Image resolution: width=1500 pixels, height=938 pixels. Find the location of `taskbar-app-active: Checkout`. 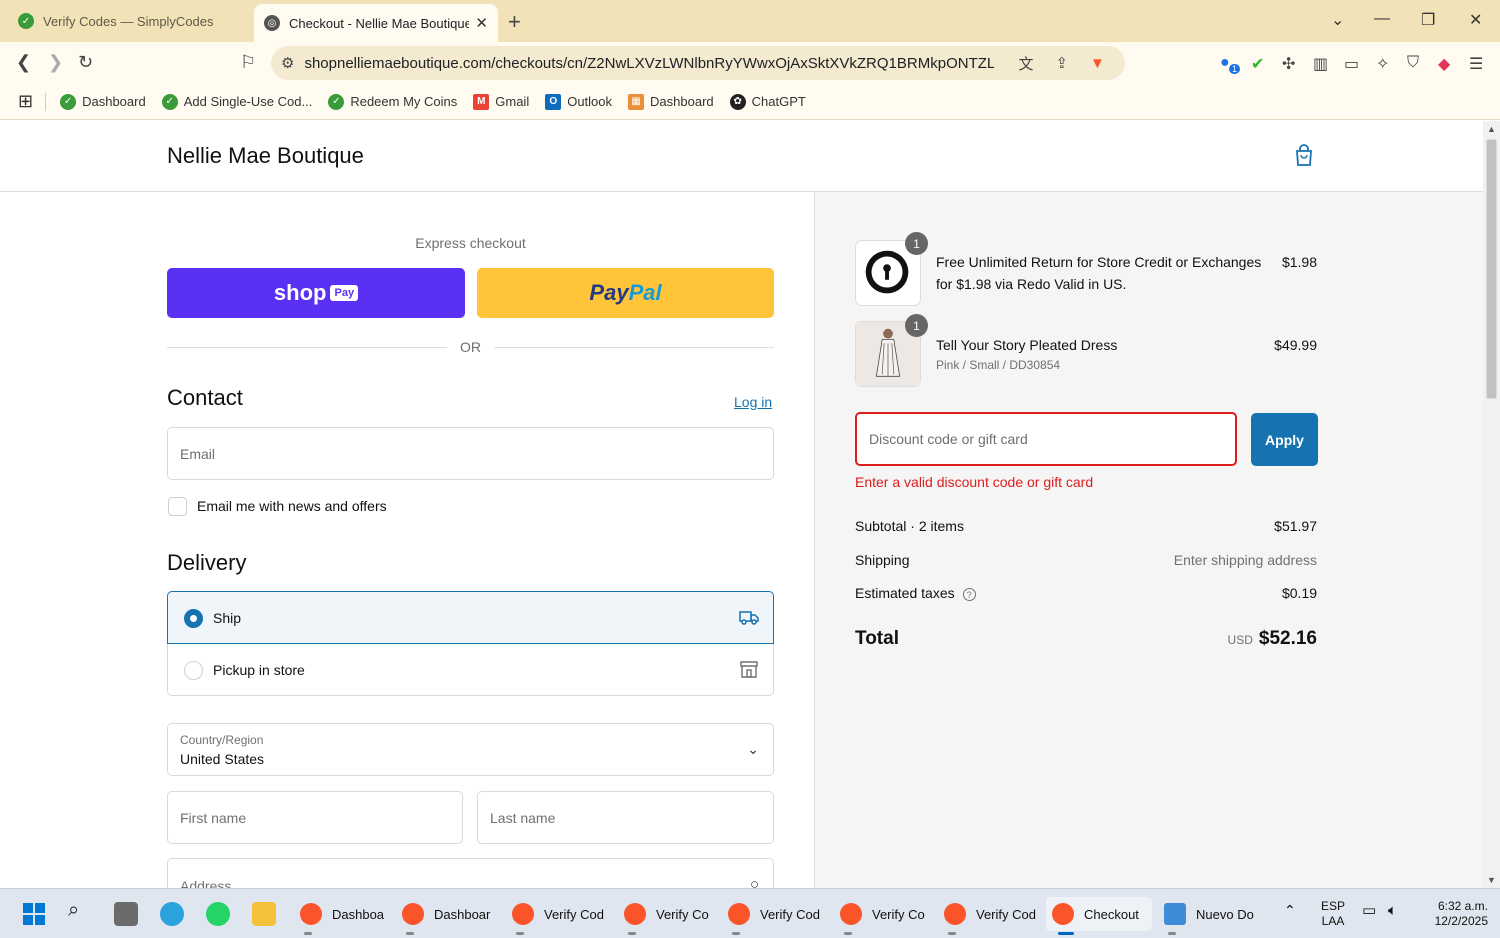

taskbar-app-active: Checkout is located at coordinates (1099, 916).